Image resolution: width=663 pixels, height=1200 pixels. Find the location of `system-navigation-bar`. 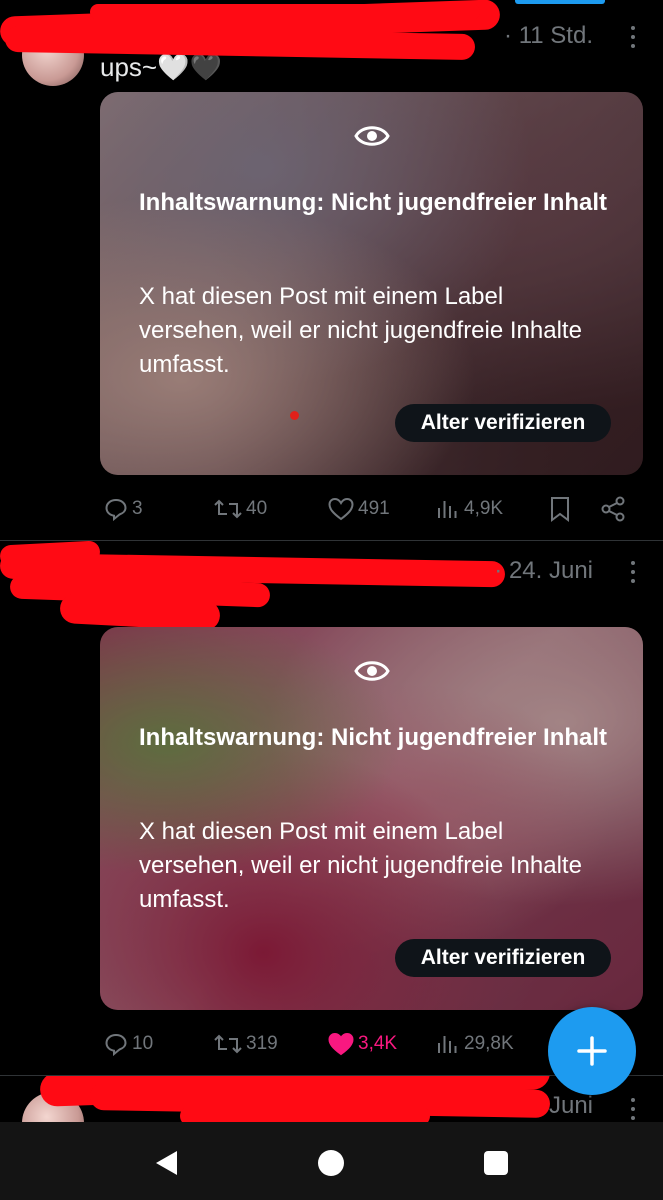

system-navigation-bar is located at coordinates (331, 1161).